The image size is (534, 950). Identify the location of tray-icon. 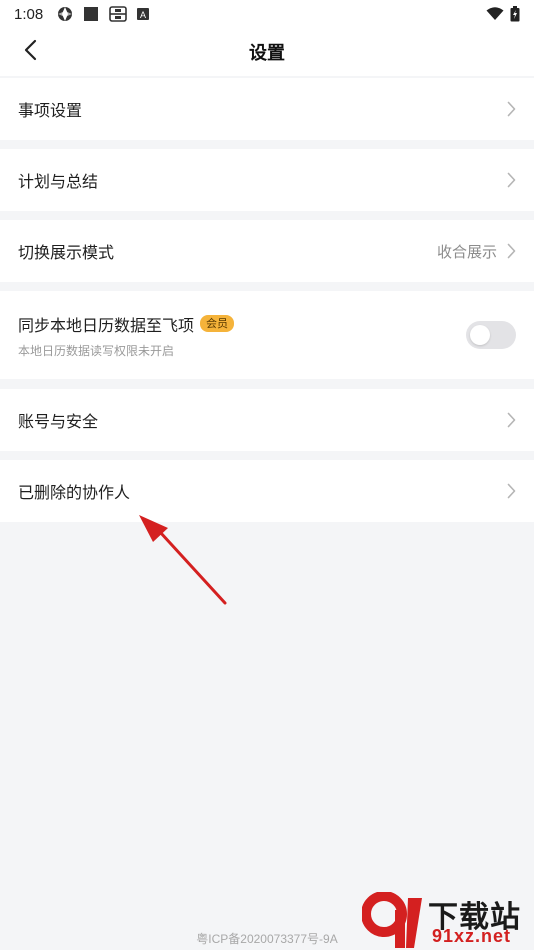
(118, 14).